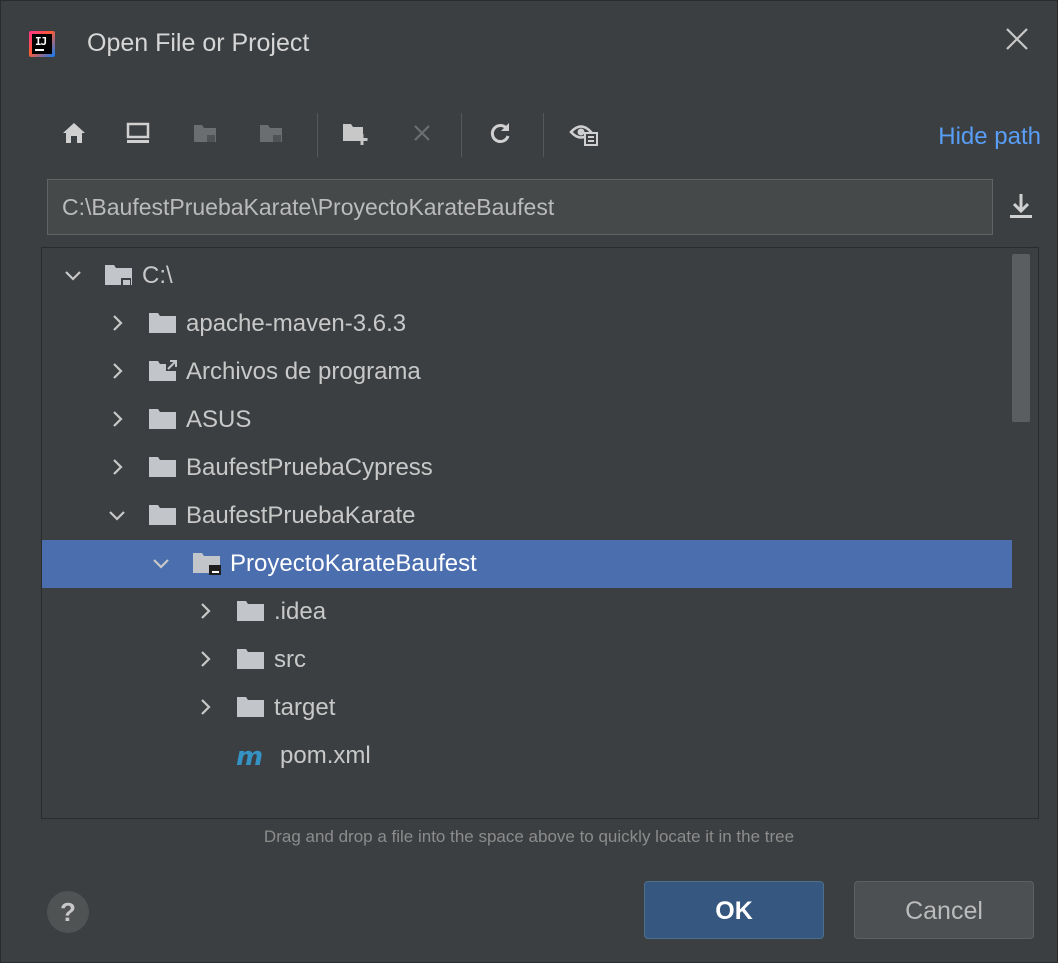  I want to click on module-folder-icon, so click(271, 133).